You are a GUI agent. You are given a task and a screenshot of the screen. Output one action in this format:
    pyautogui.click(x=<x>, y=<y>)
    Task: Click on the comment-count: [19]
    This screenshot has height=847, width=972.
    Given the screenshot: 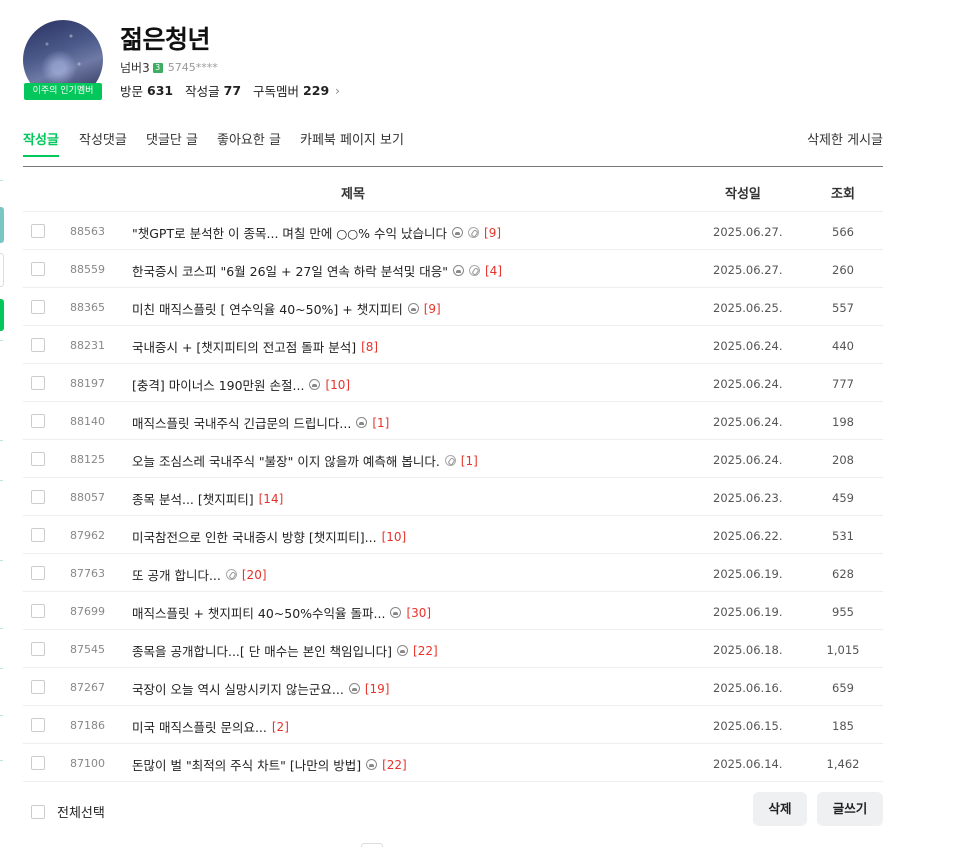 What is the action you would take?
    pyautogui.click(x=377, y=689)
    